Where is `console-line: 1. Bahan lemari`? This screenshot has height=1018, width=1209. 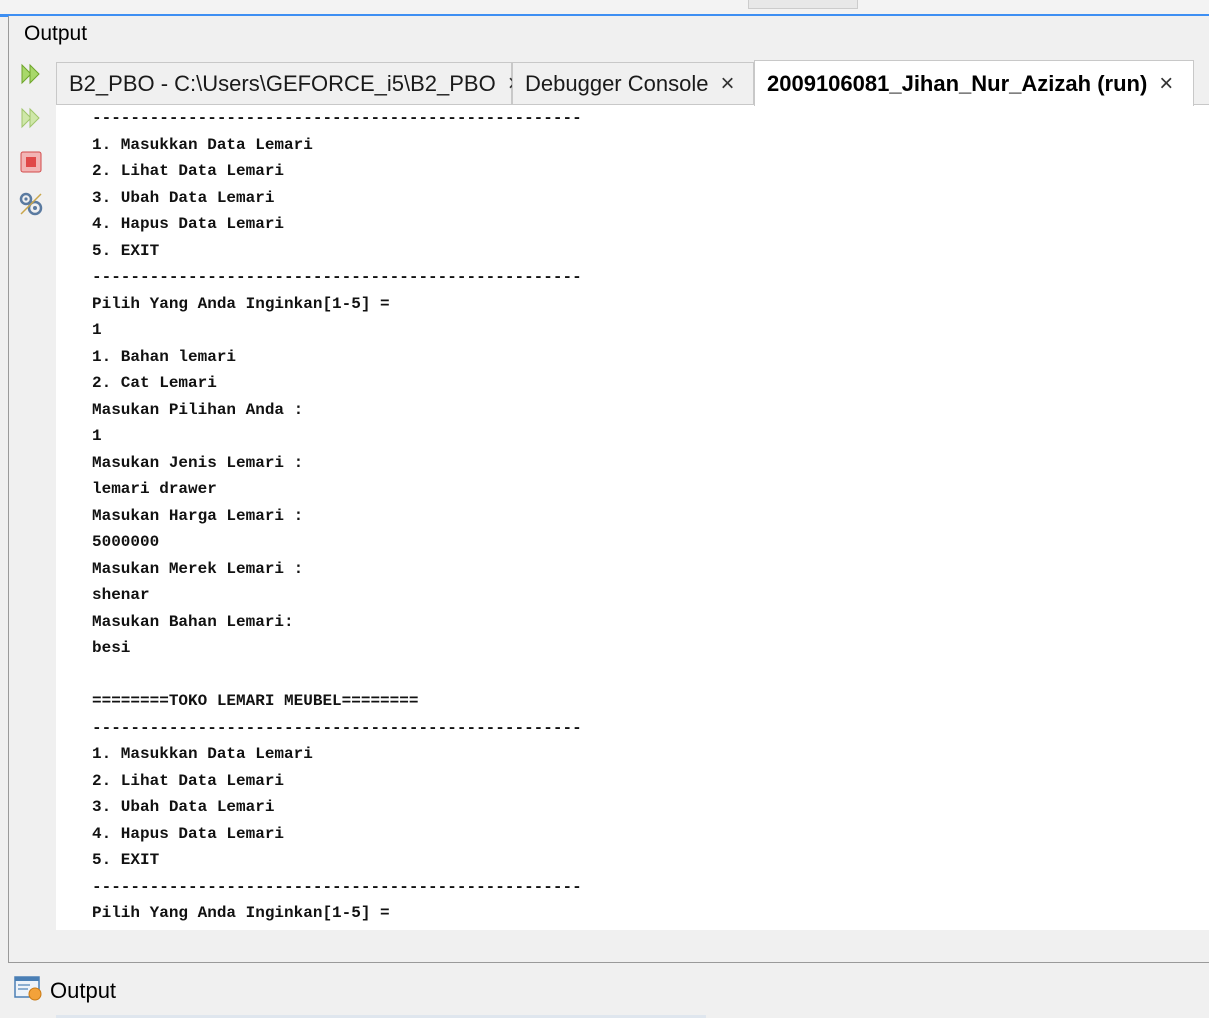
console-line: 1. Bahan lemari is located at coordinates (164, 356).